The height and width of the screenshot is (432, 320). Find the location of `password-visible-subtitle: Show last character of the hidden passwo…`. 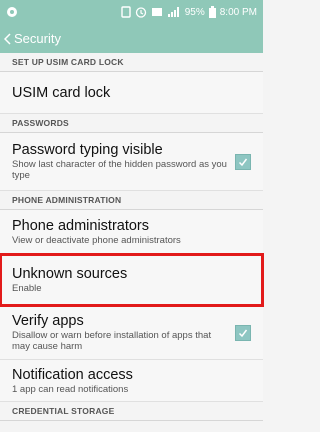

password-visible-subtitle: Show last character of the hidden passwo… is located at coordinates (119, 170).